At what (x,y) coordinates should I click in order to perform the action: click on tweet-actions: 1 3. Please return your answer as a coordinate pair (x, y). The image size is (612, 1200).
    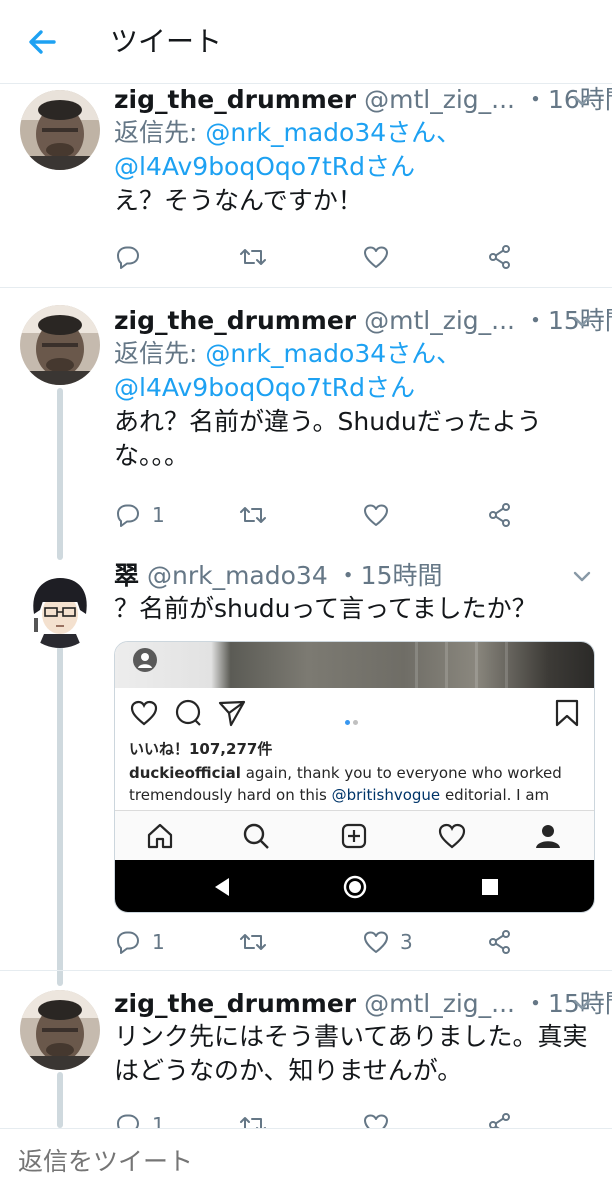
    Looking at the image, I should click on (349, 942).